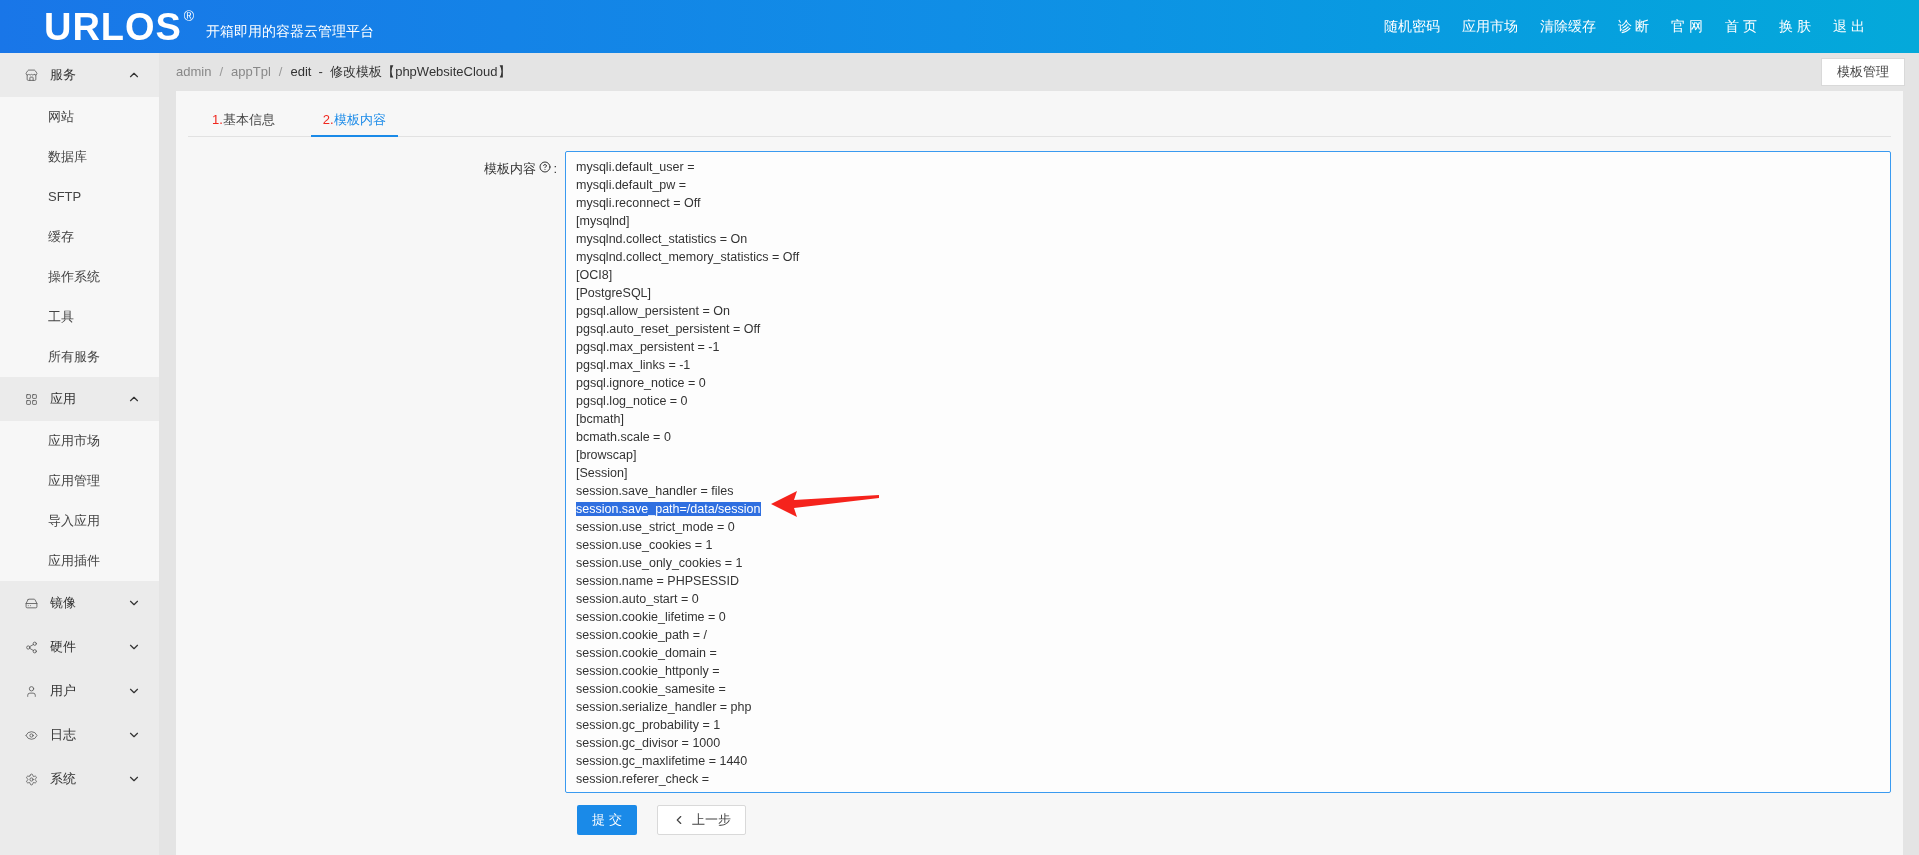 The image size is (1919, 855). Describe the element at coordinates (646, 653) in the screenshot. I see `config-line: session.cookie_domain =` at that location.